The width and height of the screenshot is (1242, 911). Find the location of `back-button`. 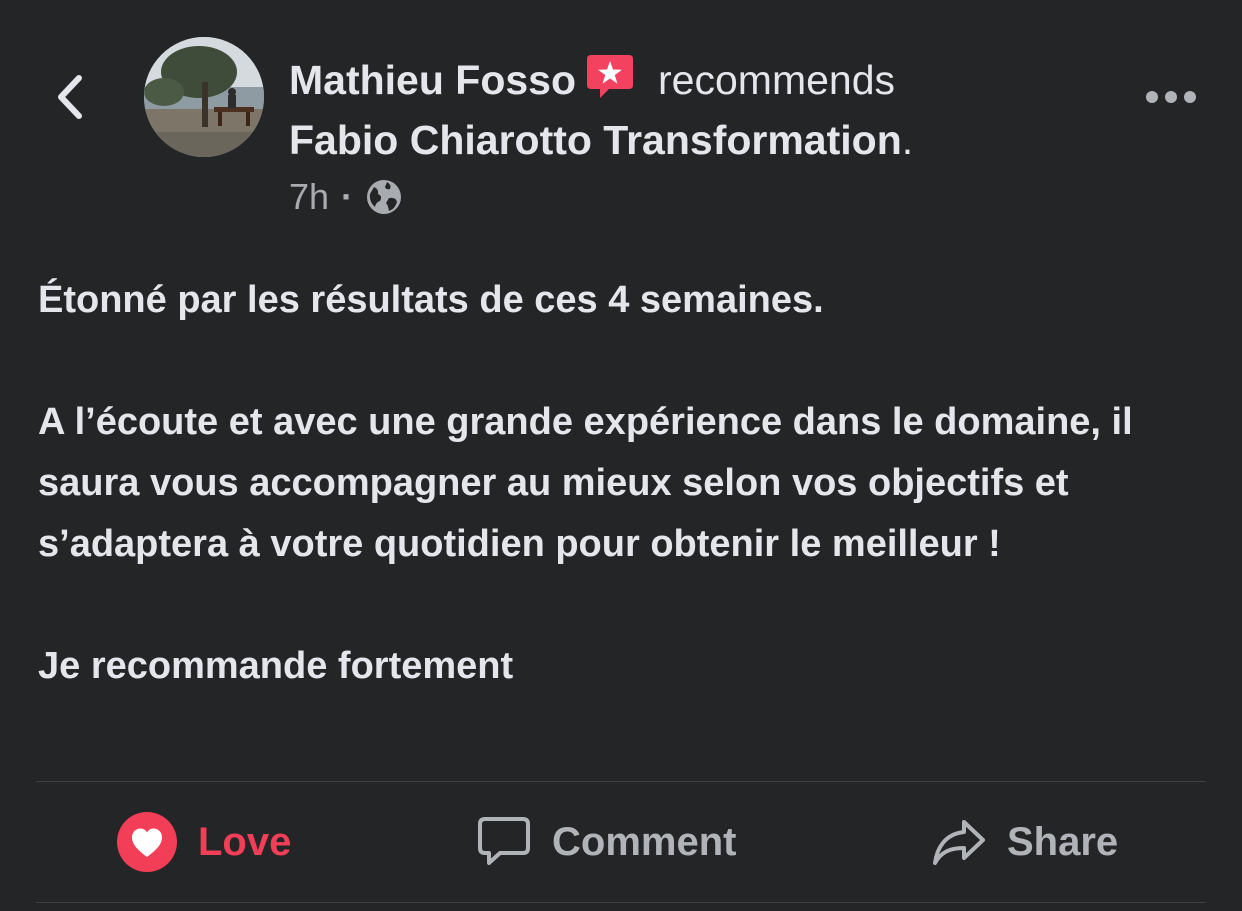

back-button is located at coordinates (70, 97).